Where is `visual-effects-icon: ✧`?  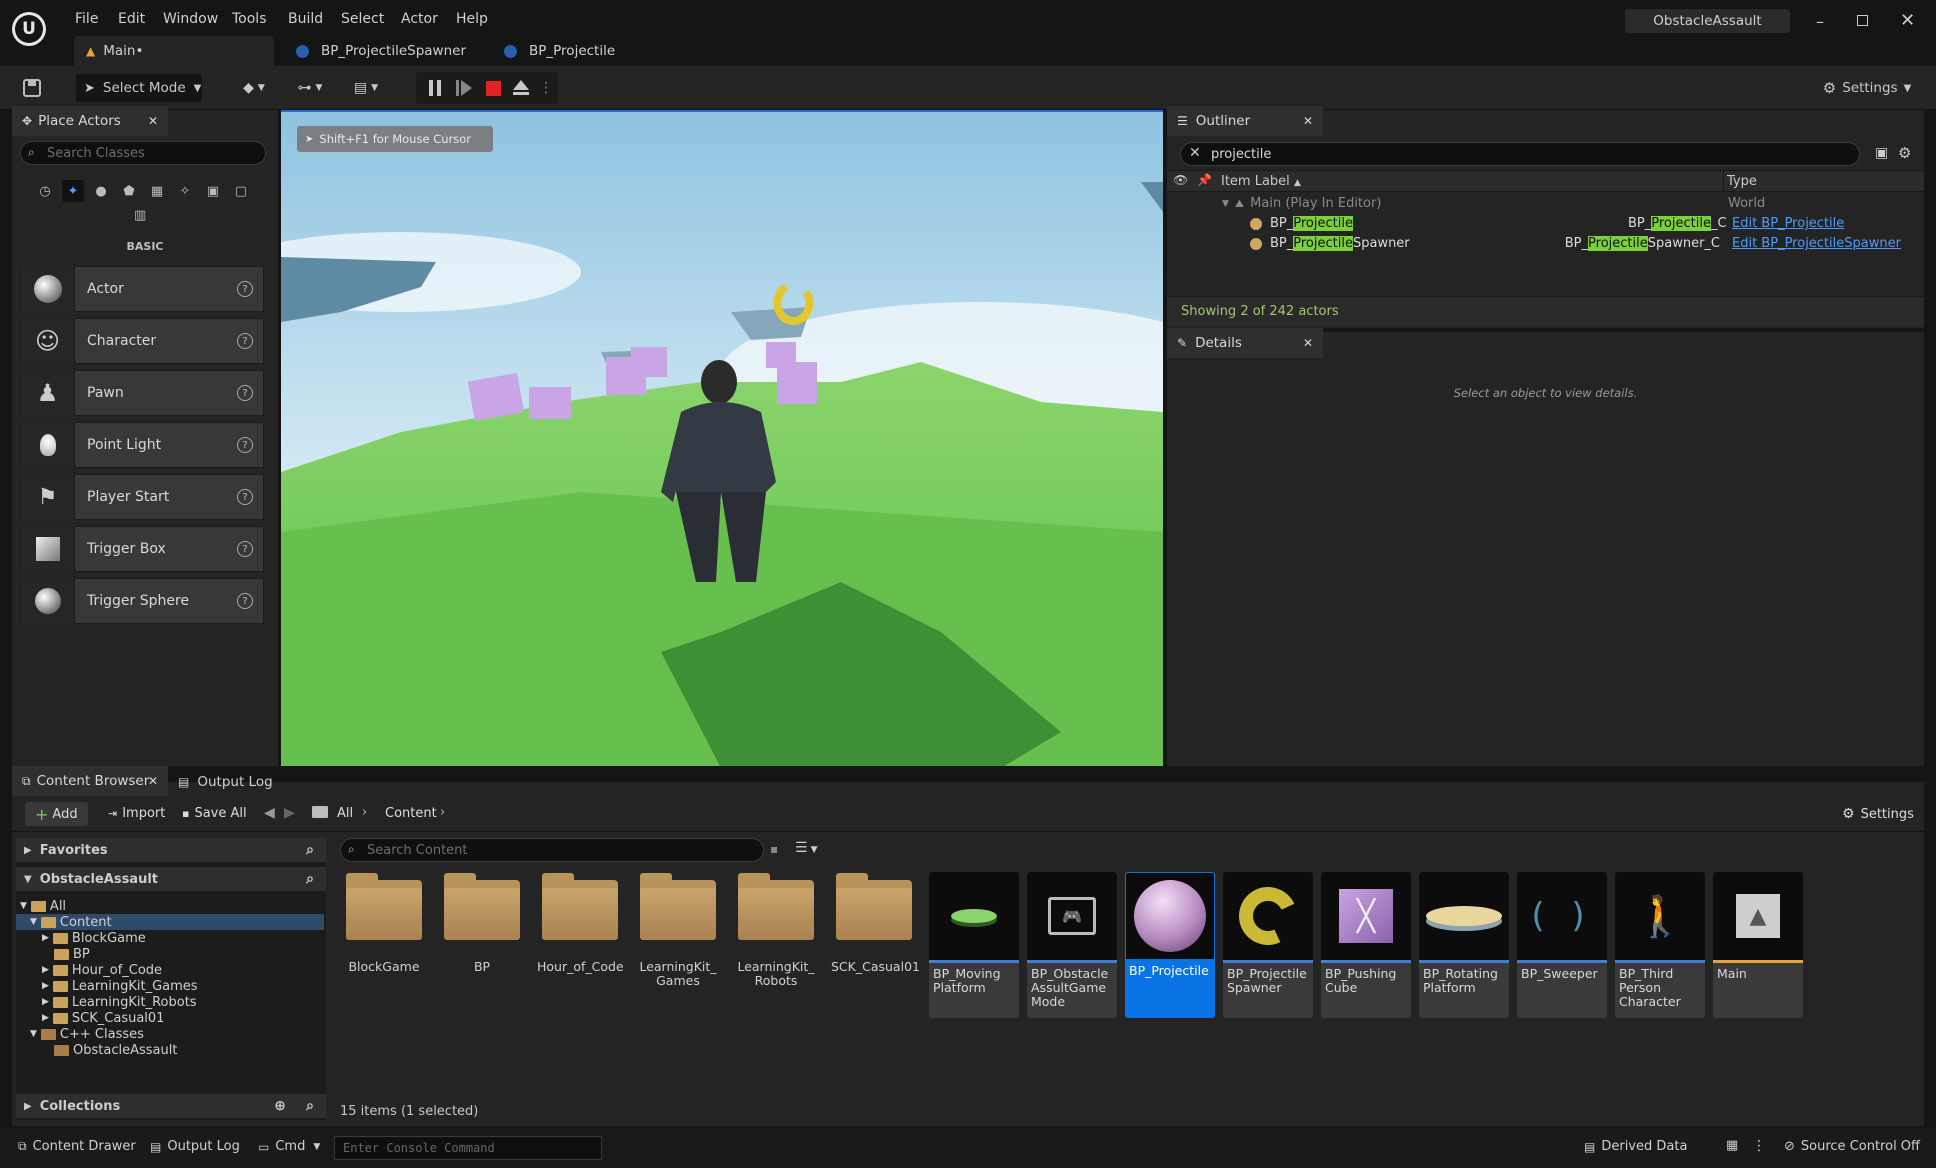
visual-effects-icon: ✧ is located at coordinates (185, 191).